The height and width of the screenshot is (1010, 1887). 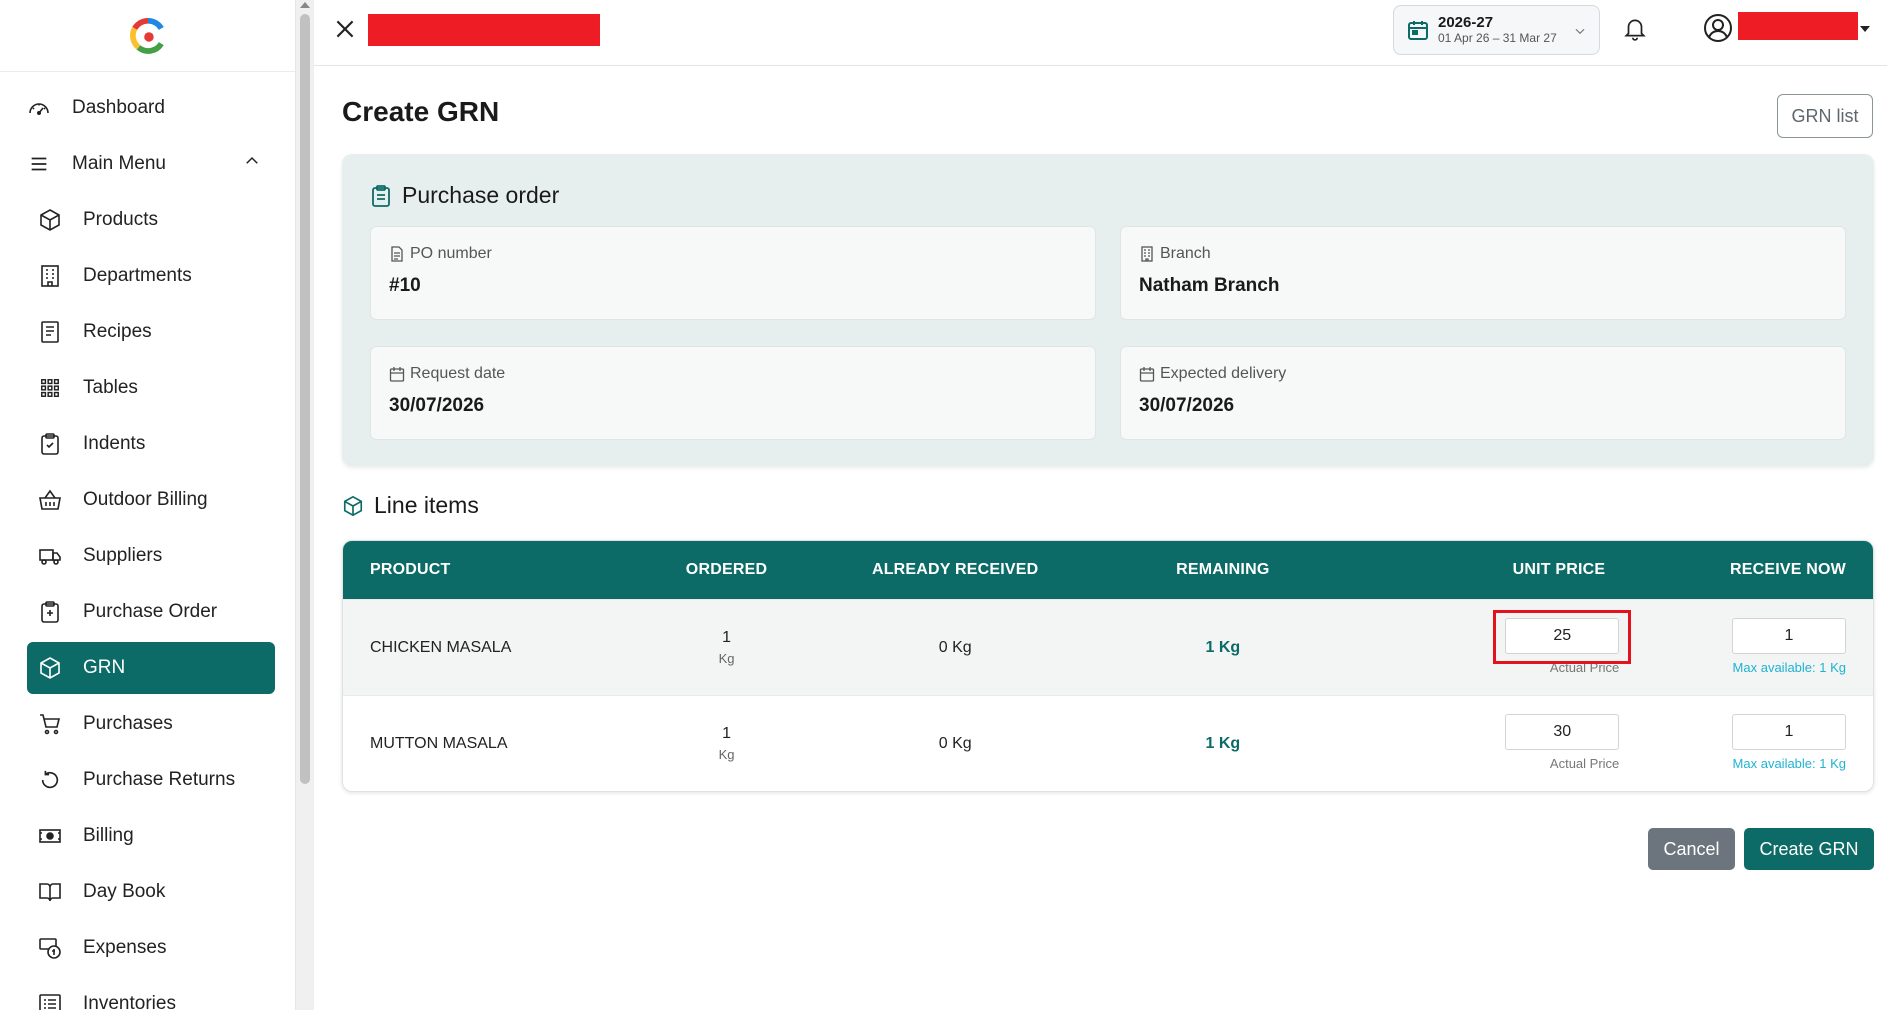 I want to click on sidebar-item-label: Day Book, so click(x=124, y=891).